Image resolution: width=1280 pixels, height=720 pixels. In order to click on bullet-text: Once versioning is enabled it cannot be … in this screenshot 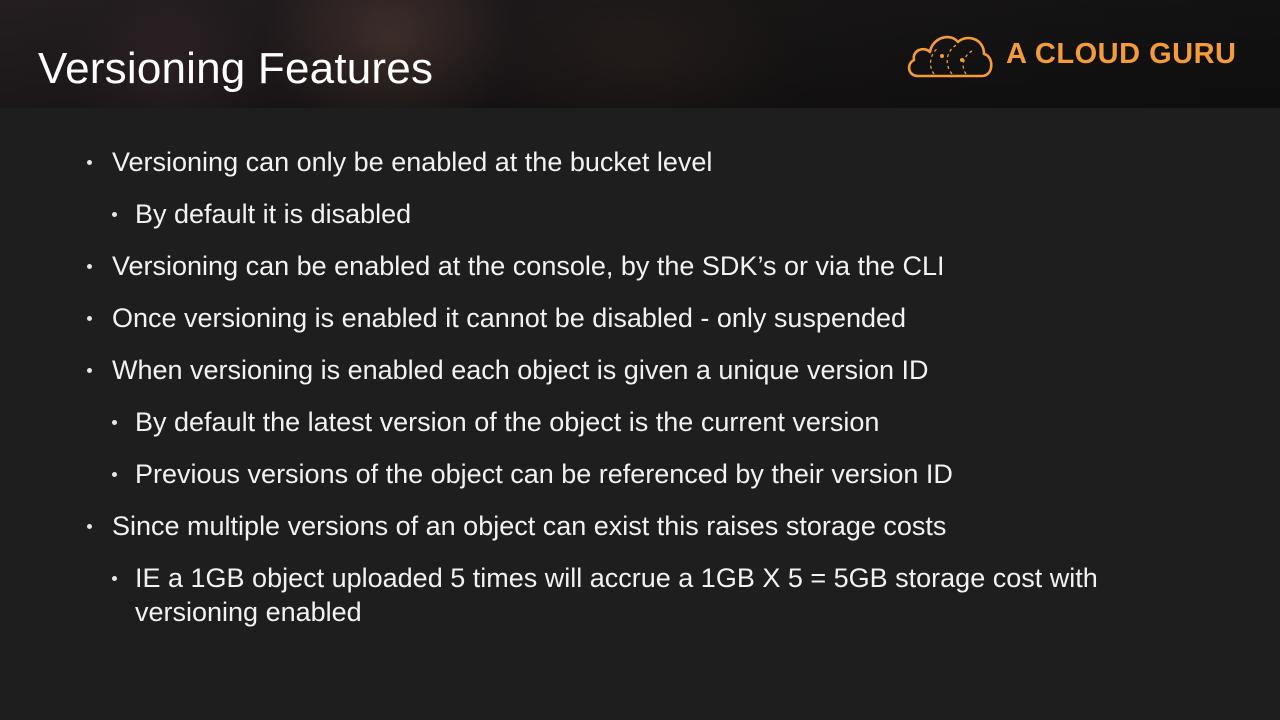, I will do `click(509, 318)`.